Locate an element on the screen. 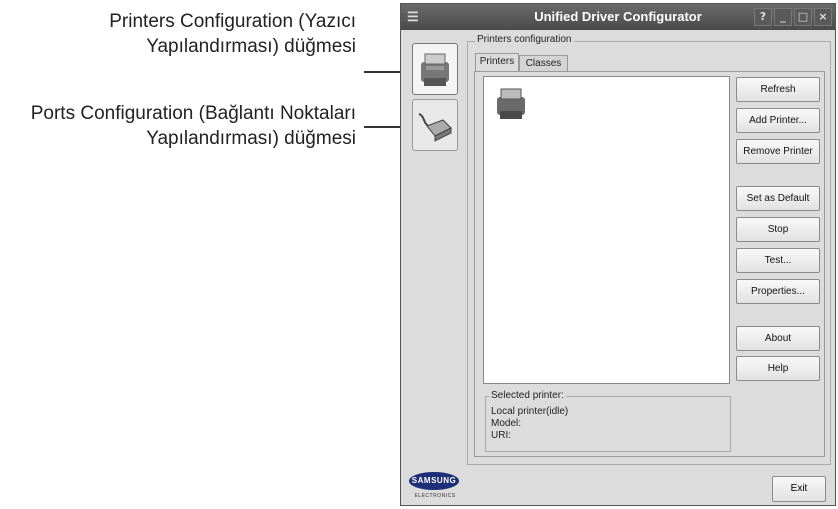 This screenshot has height=509, width=838. ports-configuration-button is located at coordinates (435, 125).